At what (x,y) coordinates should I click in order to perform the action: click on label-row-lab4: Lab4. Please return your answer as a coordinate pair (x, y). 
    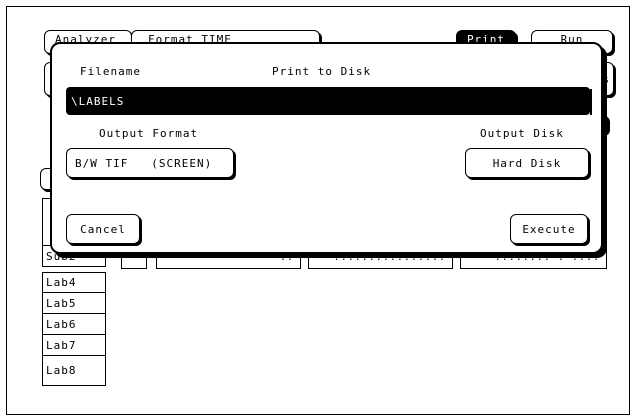
    Looking at the image, I should click on (74, 282).